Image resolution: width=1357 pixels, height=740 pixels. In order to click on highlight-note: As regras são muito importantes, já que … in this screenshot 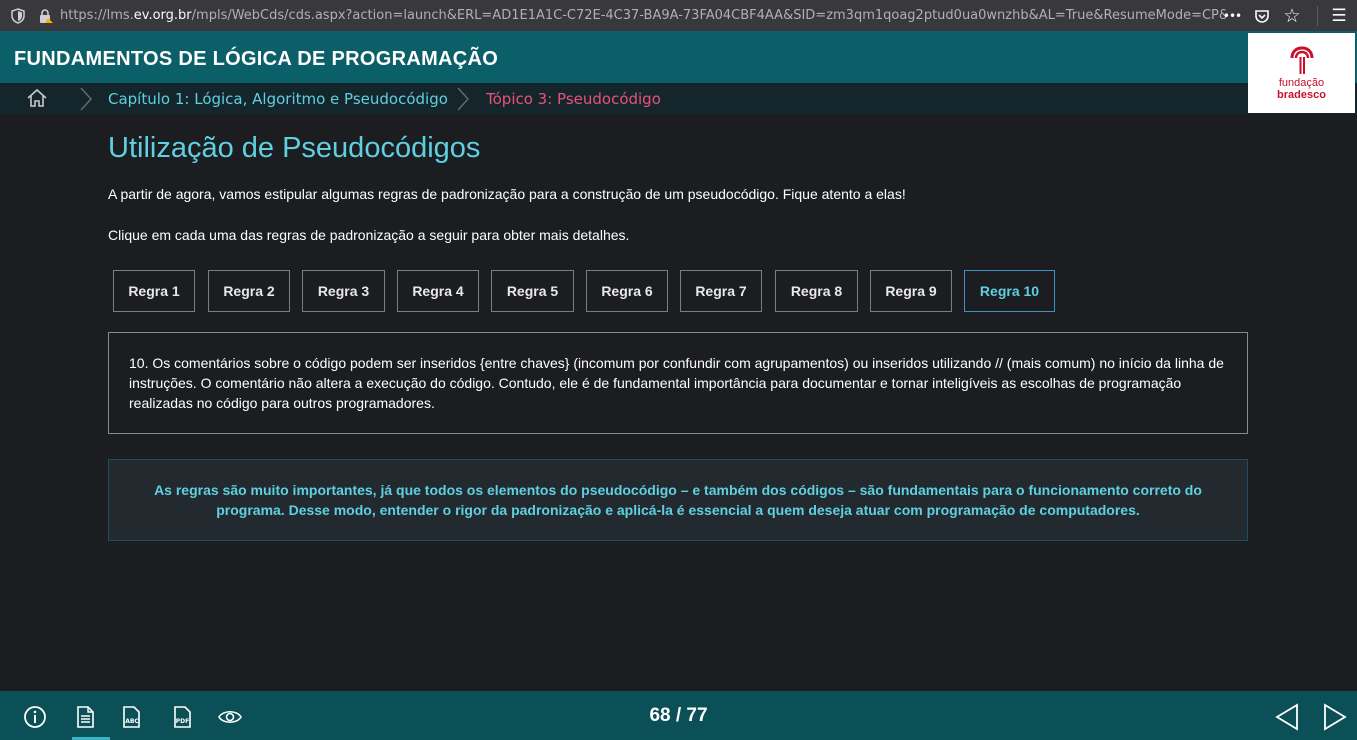, I will do `click(678, 500)`.